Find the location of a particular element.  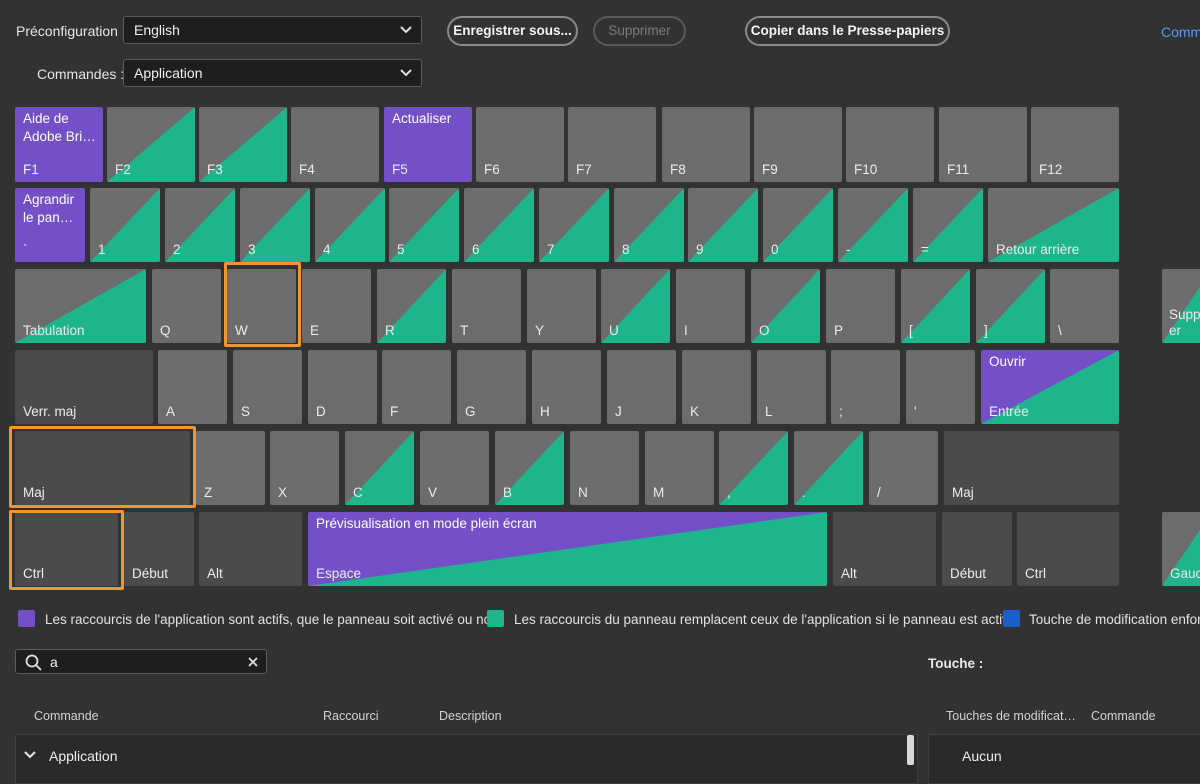

key-comma: , is located at coordinates (753, 468).